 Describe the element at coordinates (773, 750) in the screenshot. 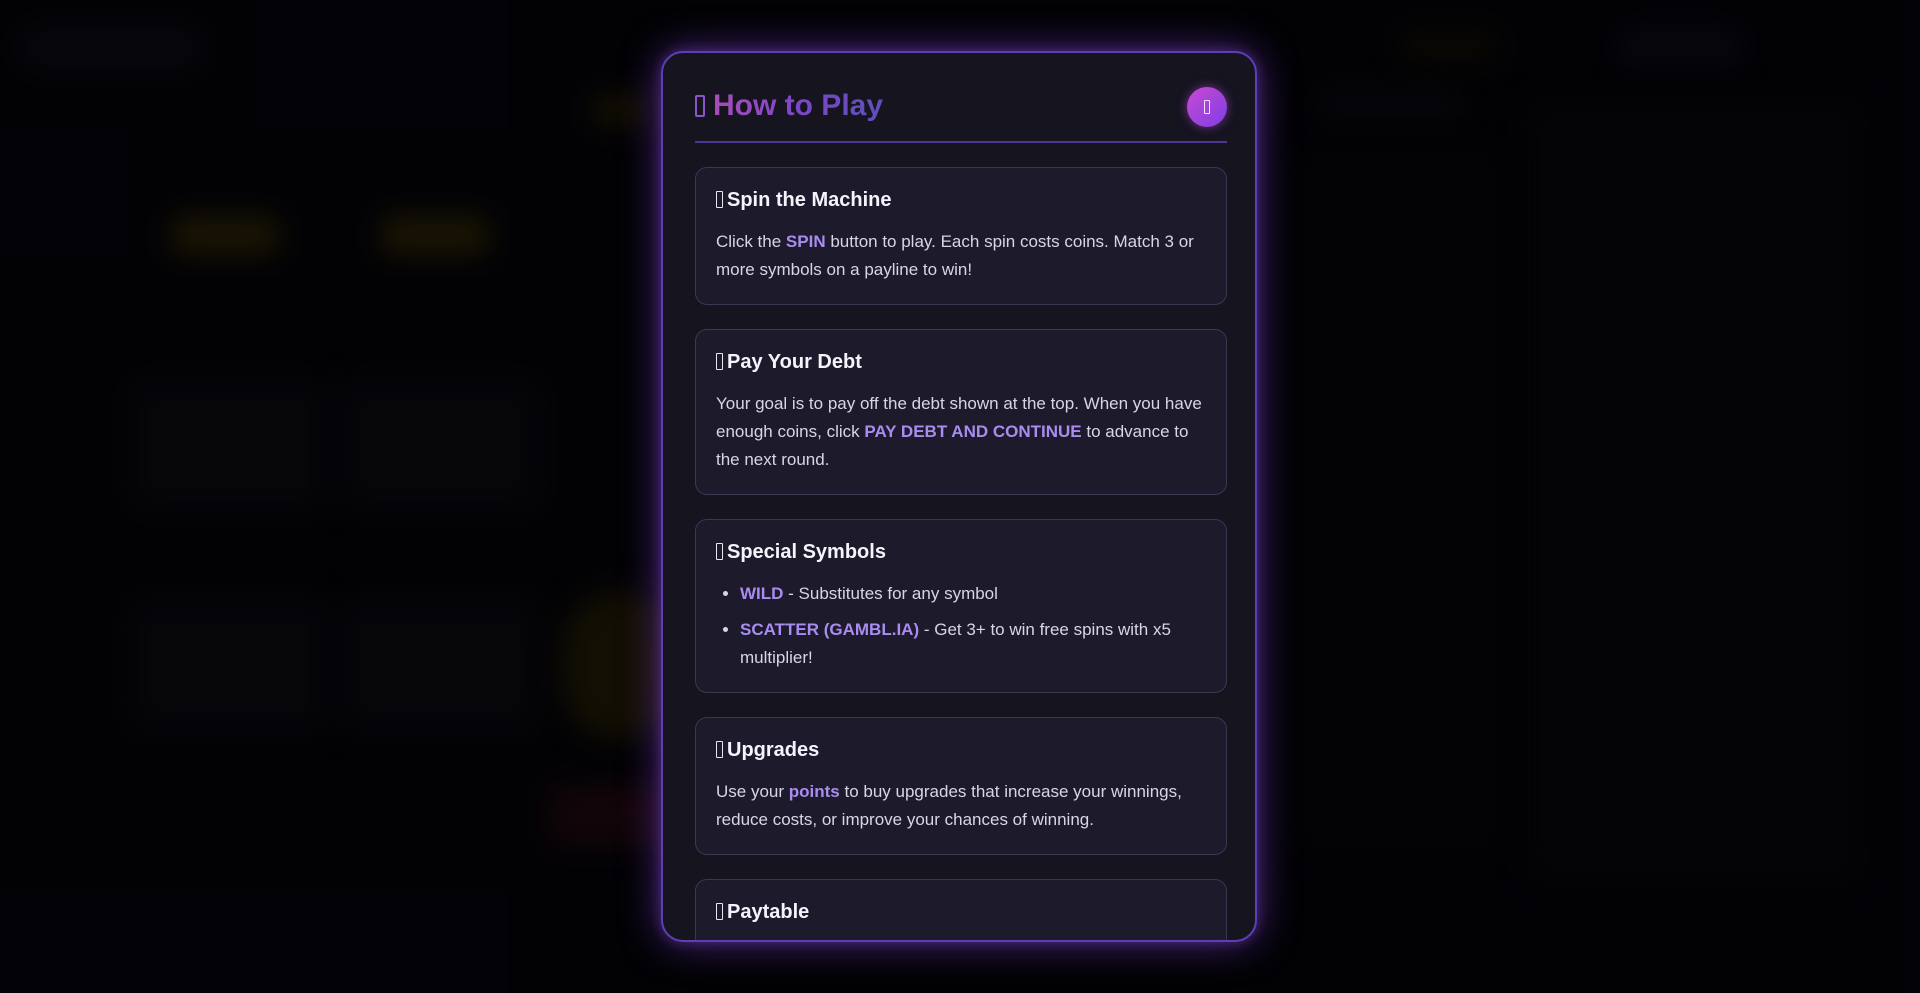

I see `section-title-text: Upgrades` at that location.